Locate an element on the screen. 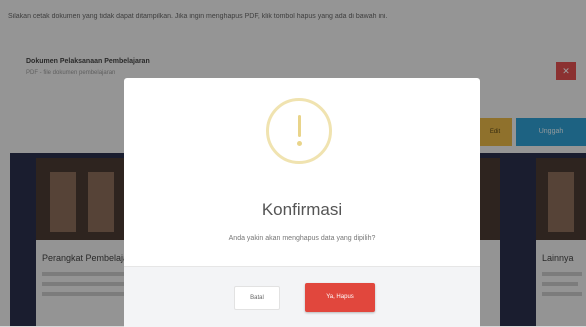 The image size is (586, 327). cancel-button: Batal is located at coordinates (257, 298).